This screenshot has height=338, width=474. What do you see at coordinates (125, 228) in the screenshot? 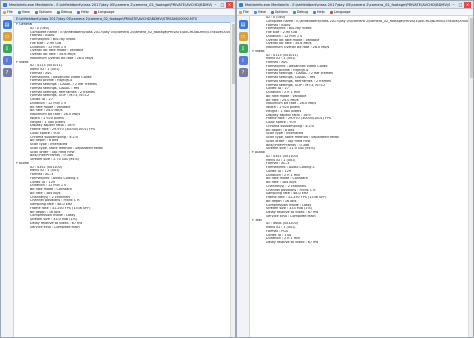
I see `tree-item: Service kind : Complete Main` at bounding box center [125, 228].